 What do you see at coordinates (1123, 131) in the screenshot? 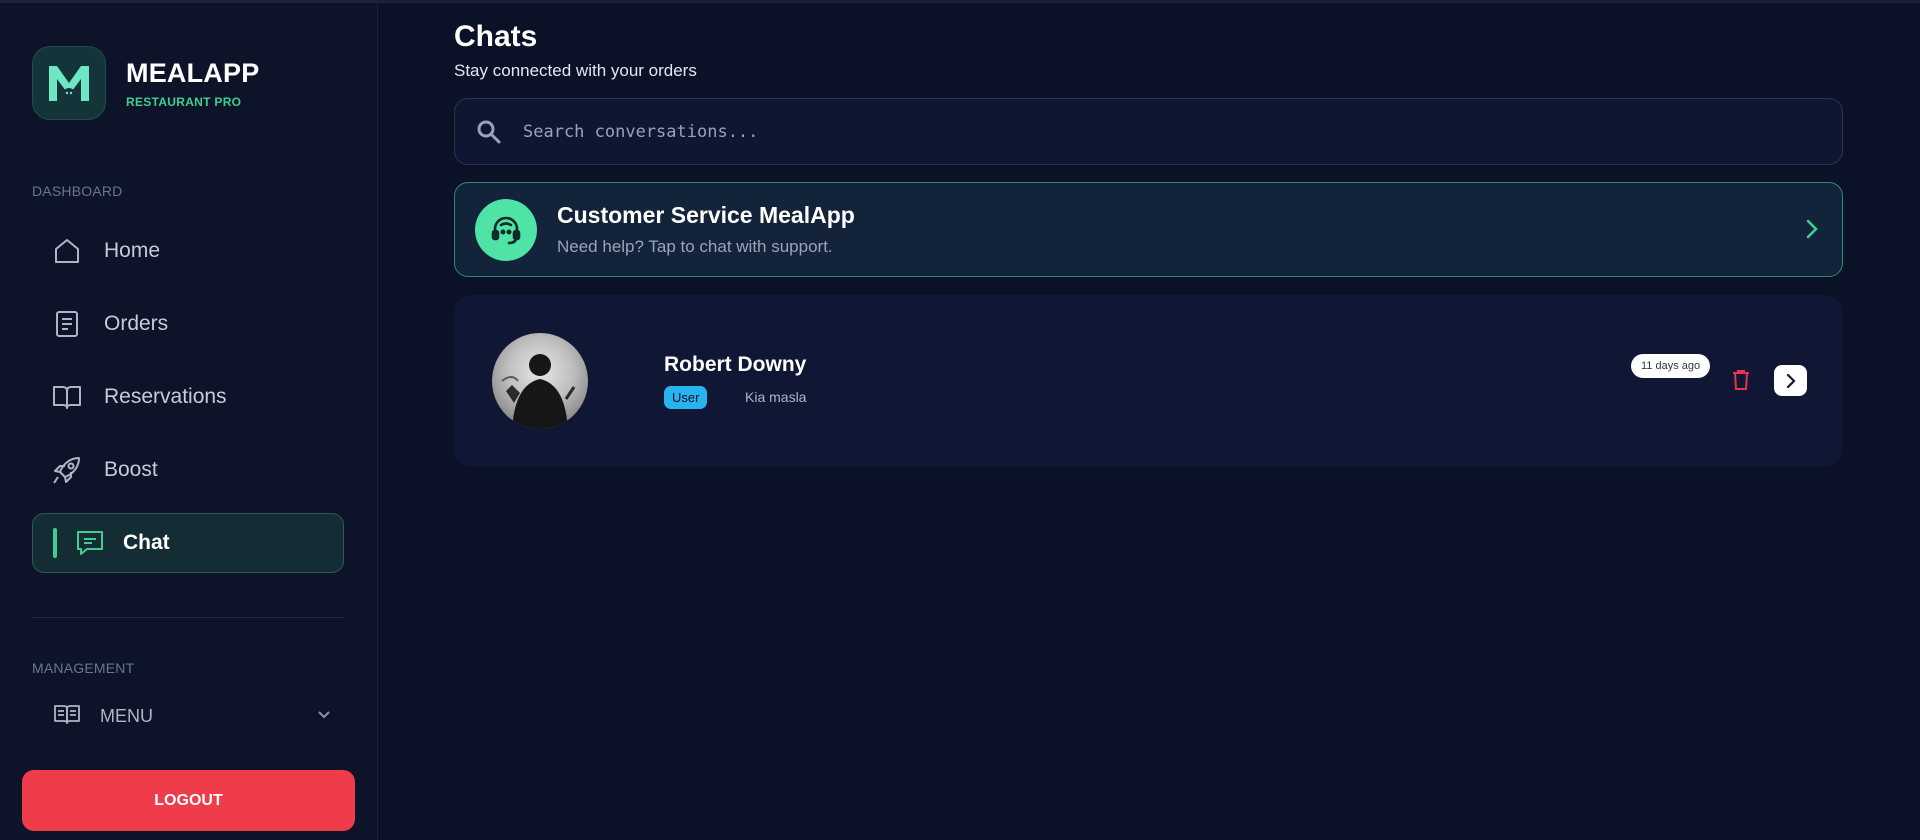
I see `search-input` at bounding box center [1123, 131].